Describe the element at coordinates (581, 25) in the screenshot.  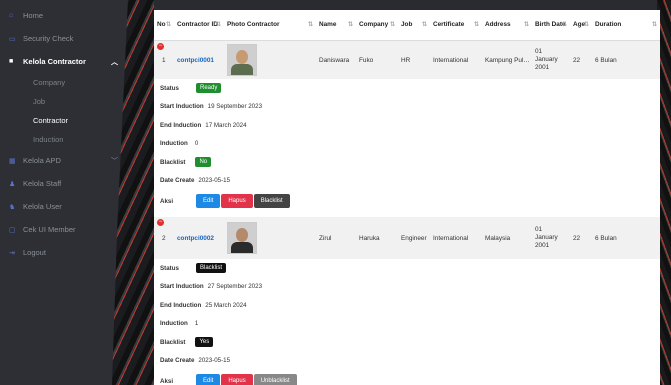
I see `col-age: Age ⇅` at that location.